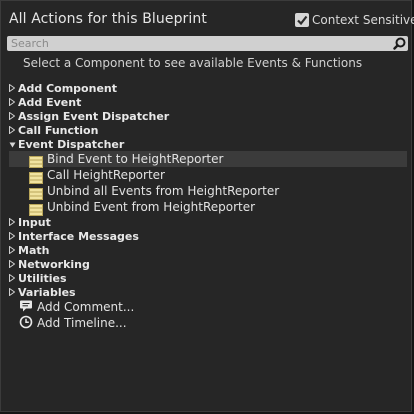 Image resolution: width=414 pixels, height=414 pixels. What do you see at coordinates (196, 43) in the screenshot?
I see `search-input` at bounding box center [196, 43].